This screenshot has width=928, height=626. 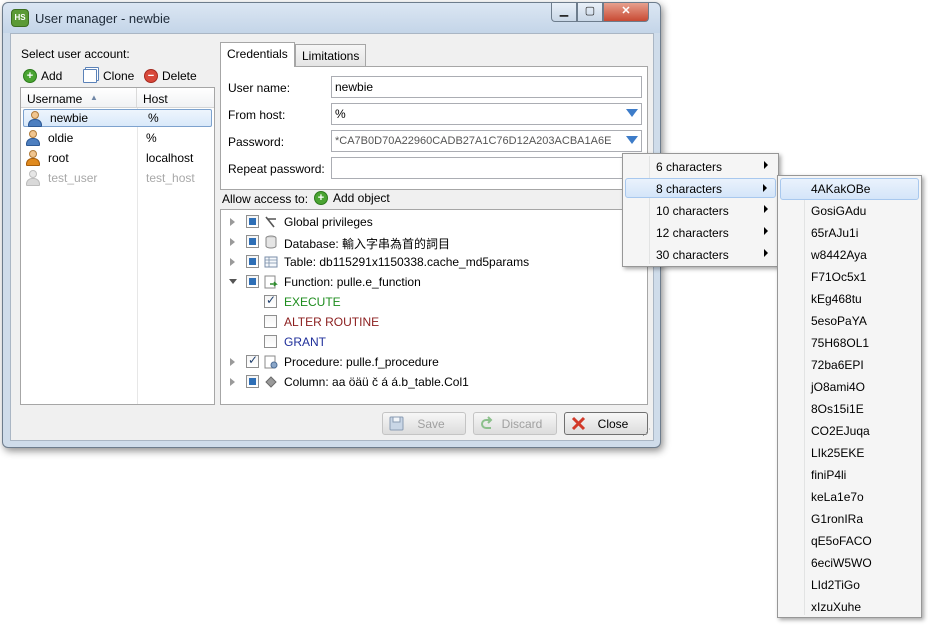 What do you see at coordinates (849, 321) in the screenshot?
I see `password-option: 5esoPaYA` at bounding box center [849, 321].